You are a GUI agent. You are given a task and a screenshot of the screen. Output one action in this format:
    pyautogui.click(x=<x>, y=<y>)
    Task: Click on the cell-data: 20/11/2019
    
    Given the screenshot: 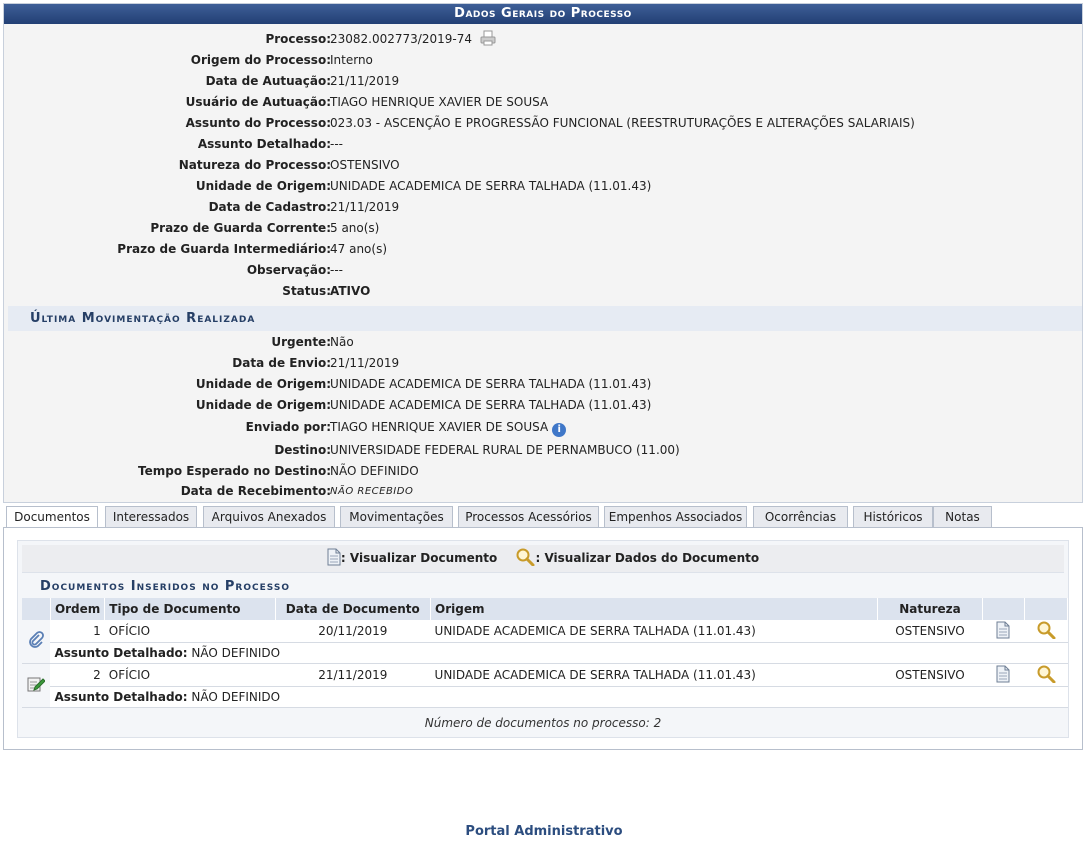 What is the action you would take?
    pyautogui.click(x=353, y=631)
    